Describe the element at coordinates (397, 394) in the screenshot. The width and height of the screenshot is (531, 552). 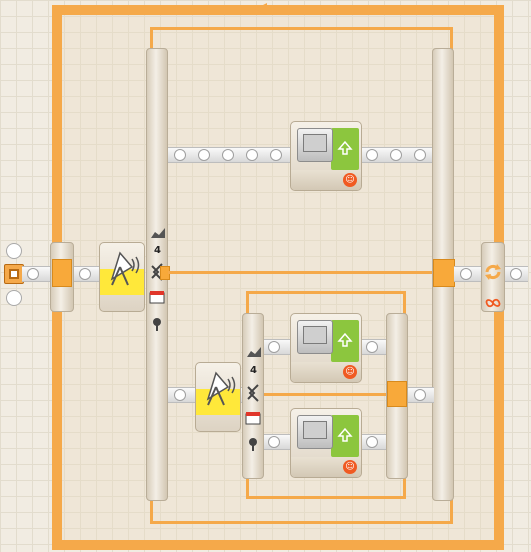
I see `inner-switch-right-marker` at that location.